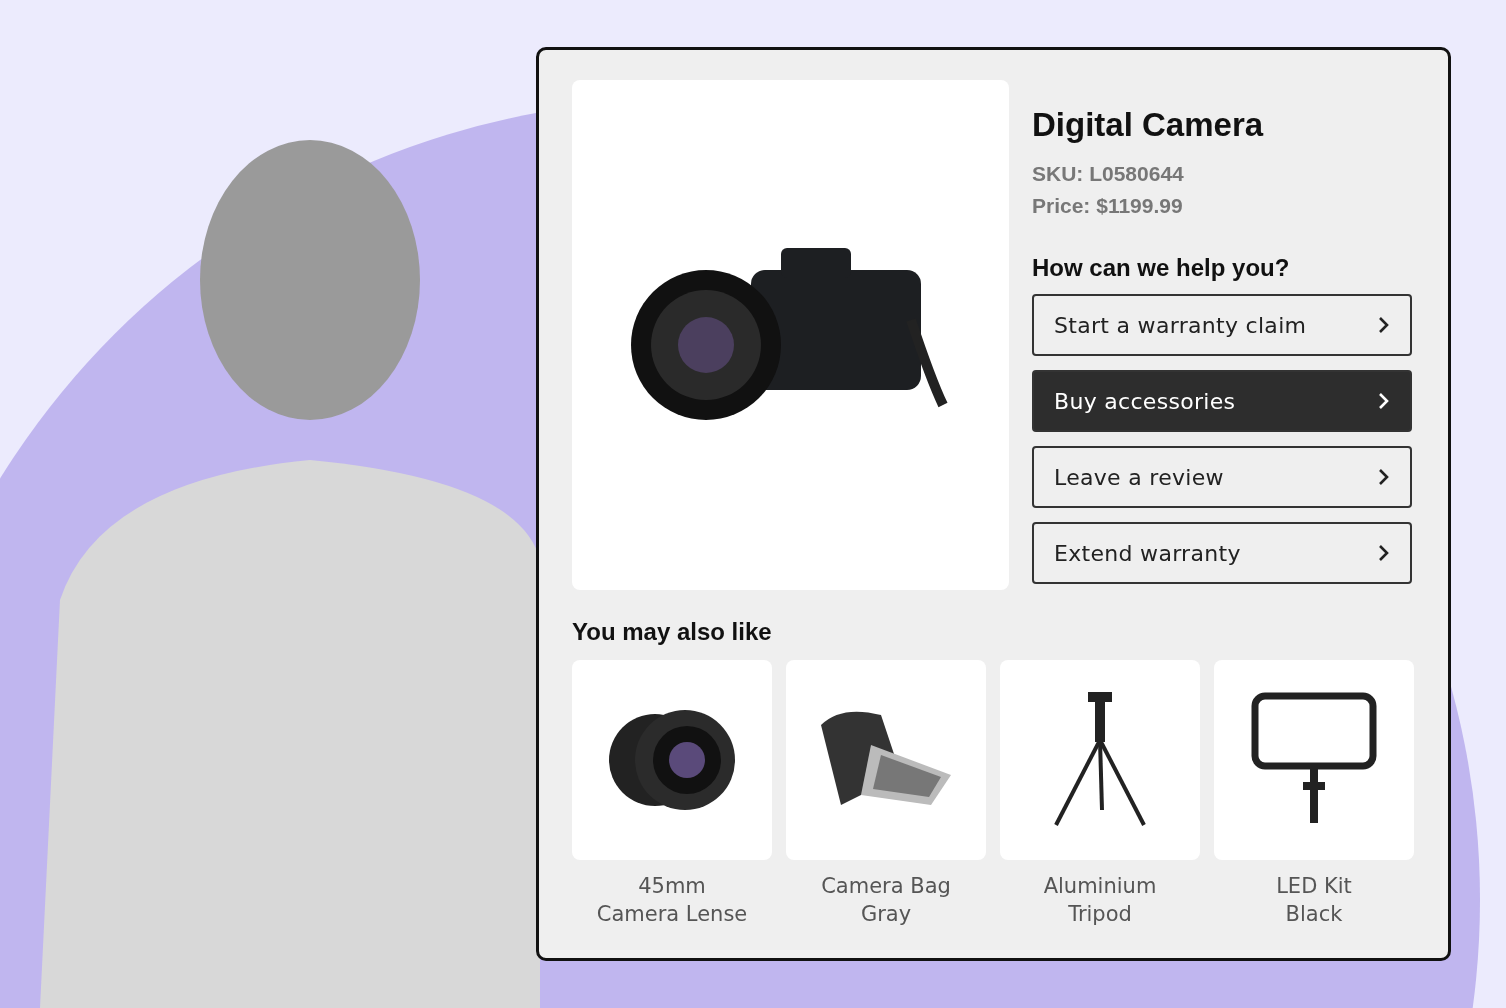  Describe the element at coordinates (1222, 553) in the screenshot. I see `action-button: Extend warranty` at that location.